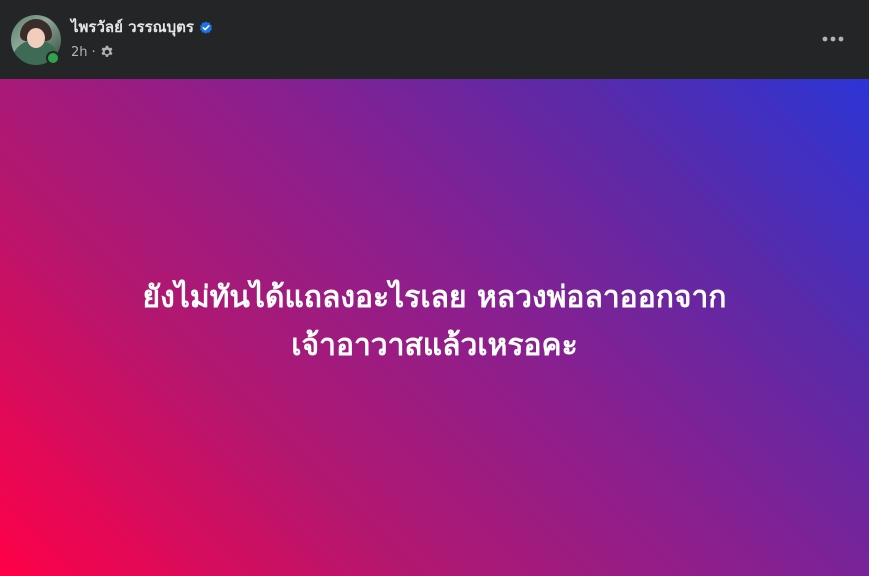 This screenshot has width=869, height=576. Describe the element at coordinates (434, 345) in the screenshot. I see `post-text-line-2: เจ้าอาวาสแล้วเหรอคะ` at that location.